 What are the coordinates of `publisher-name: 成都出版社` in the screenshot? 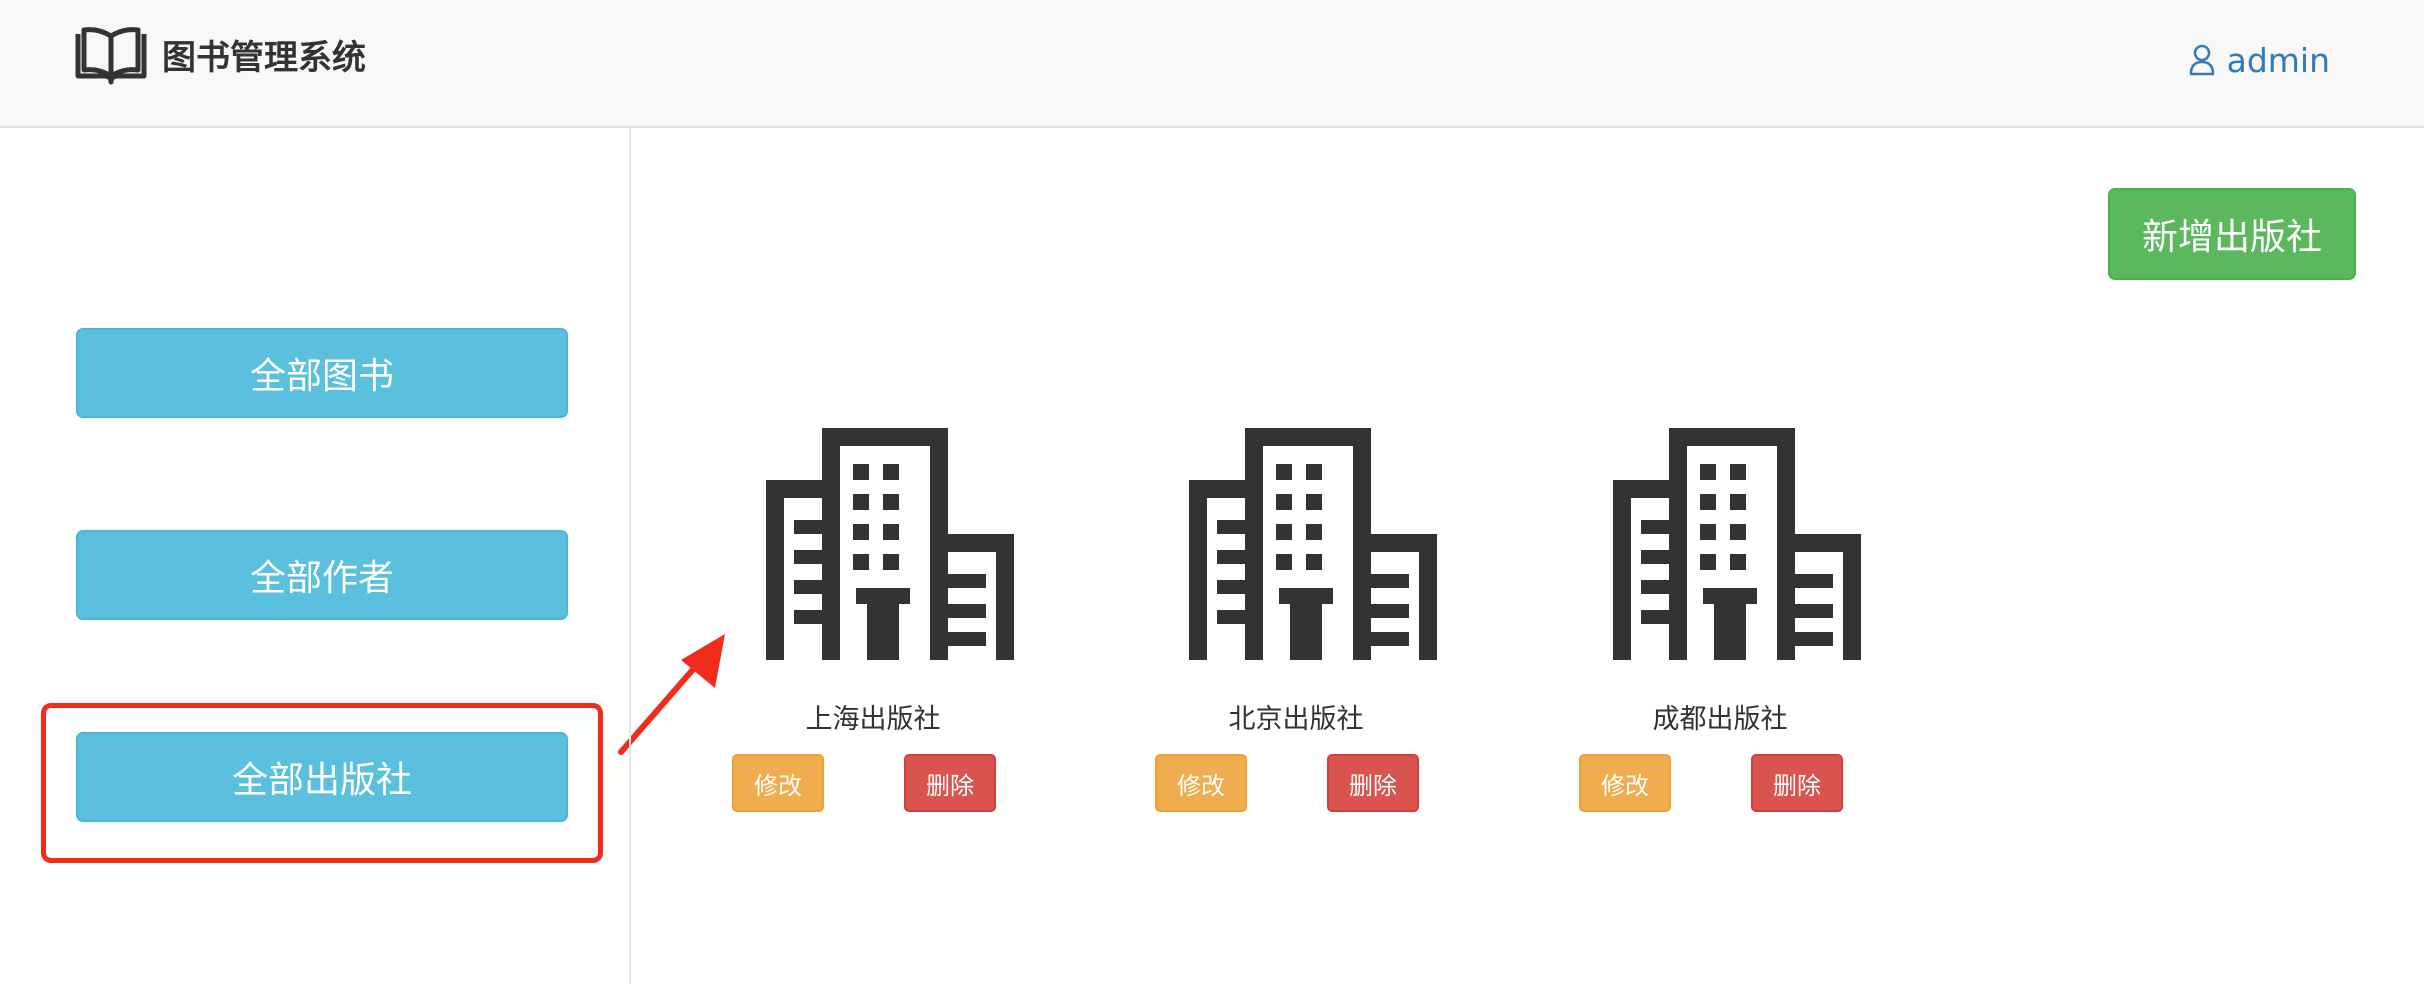 It's located at (1720, 719).